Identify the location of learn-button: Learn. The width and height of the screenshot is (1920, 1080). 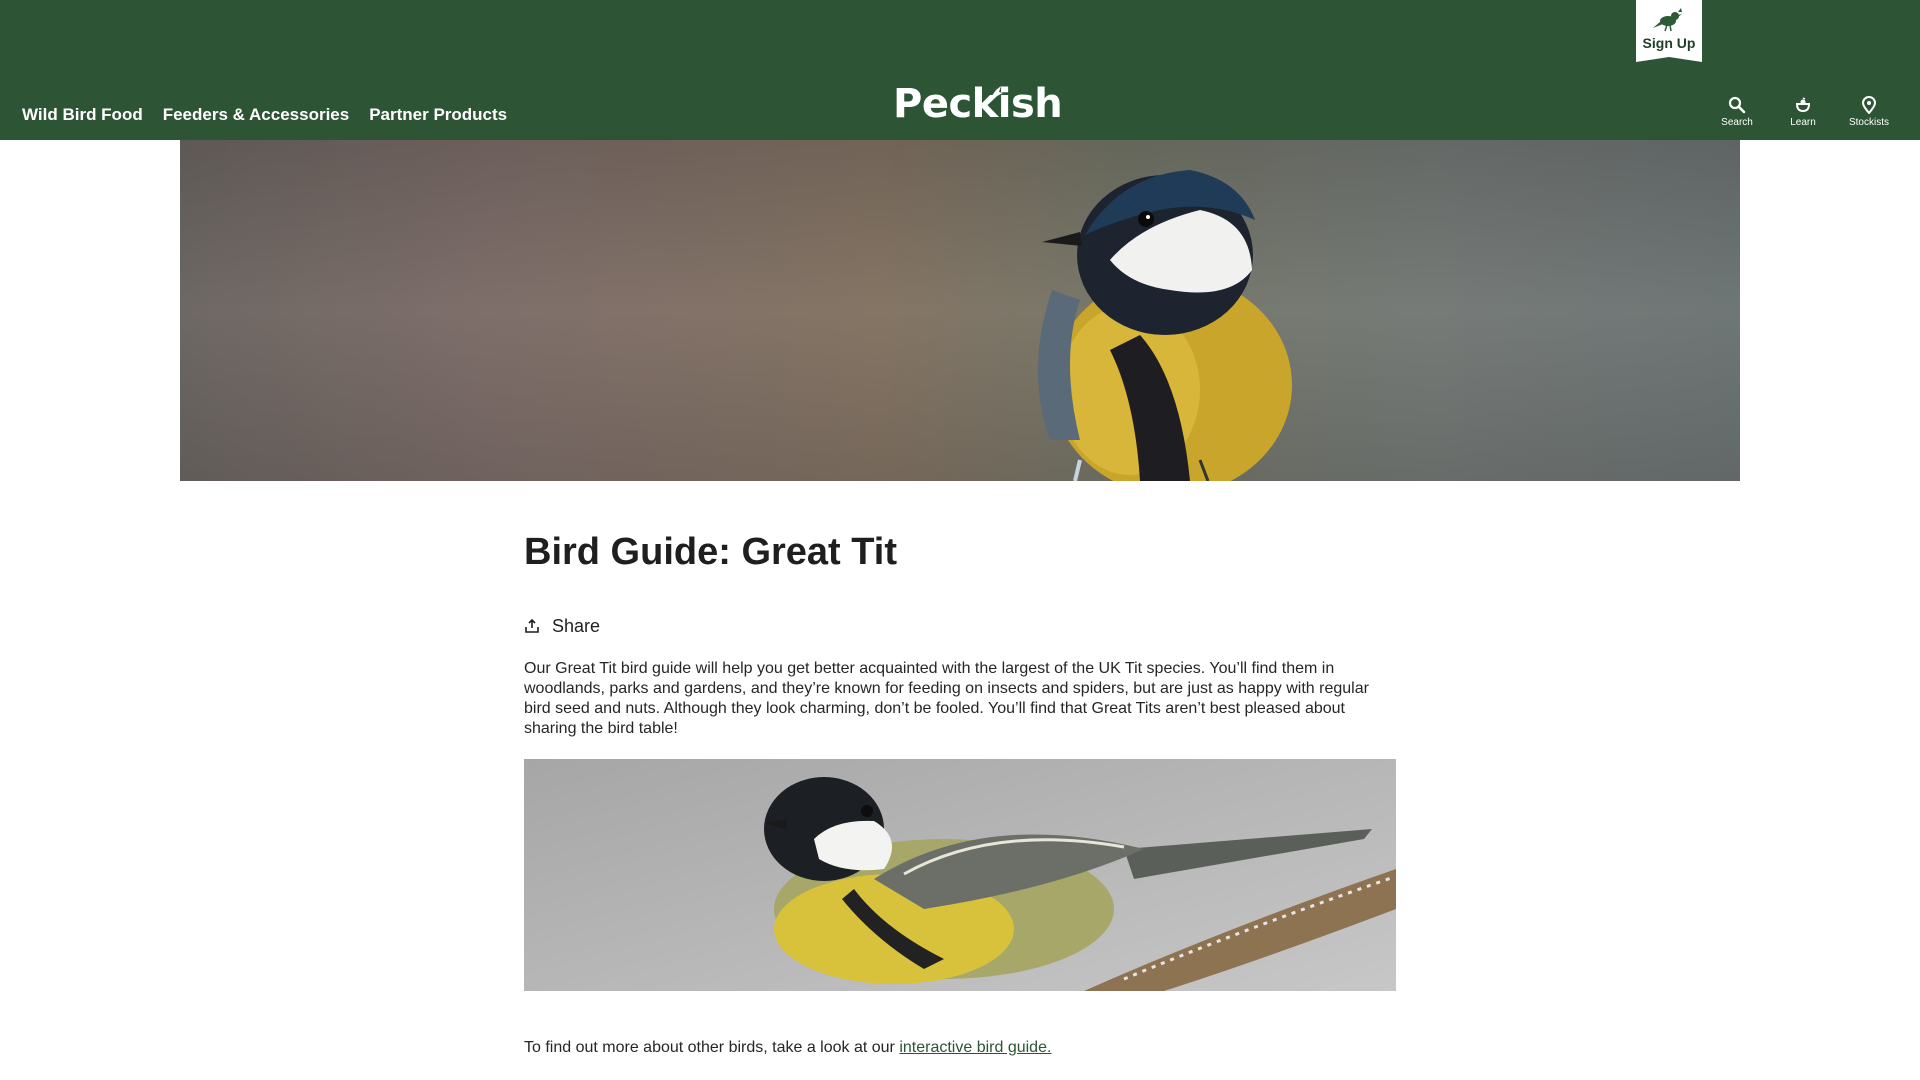
(1803, 112).